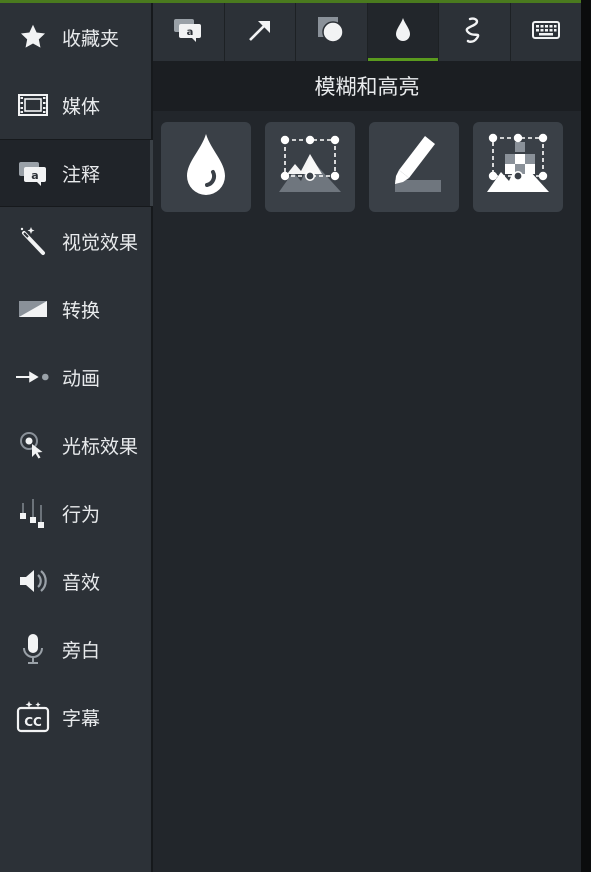 The width and height of the screenshot is (591, 872). Describe the element at coordinates (586, 436) in the screenshot. I see `window-edge` at that location.